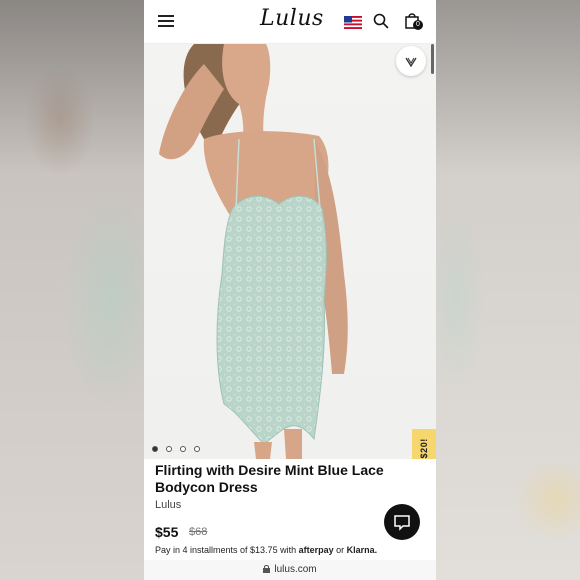 This screenshot has width=580, height=580. I want to click on installment-or: or, so click(340, 550).